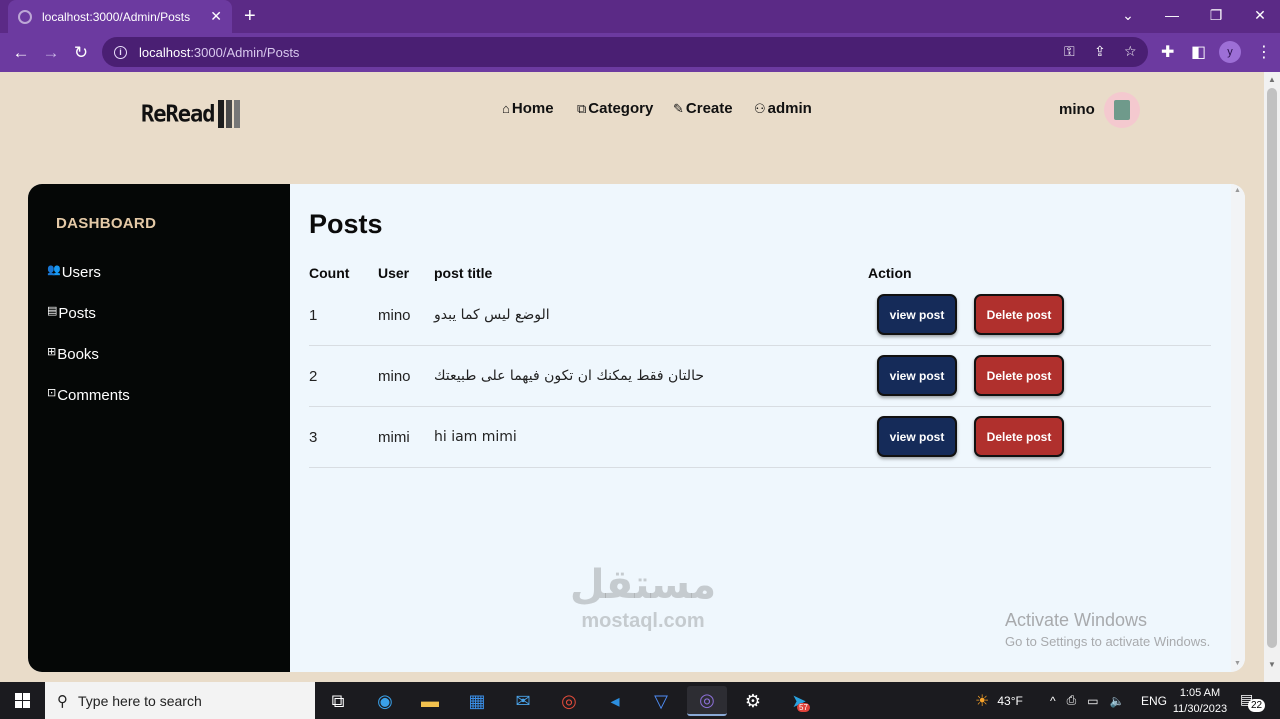  What do you see at coordinates (22, 700) in the screenshot?
I see `windows-start-button` at bounding box center [22, 700].